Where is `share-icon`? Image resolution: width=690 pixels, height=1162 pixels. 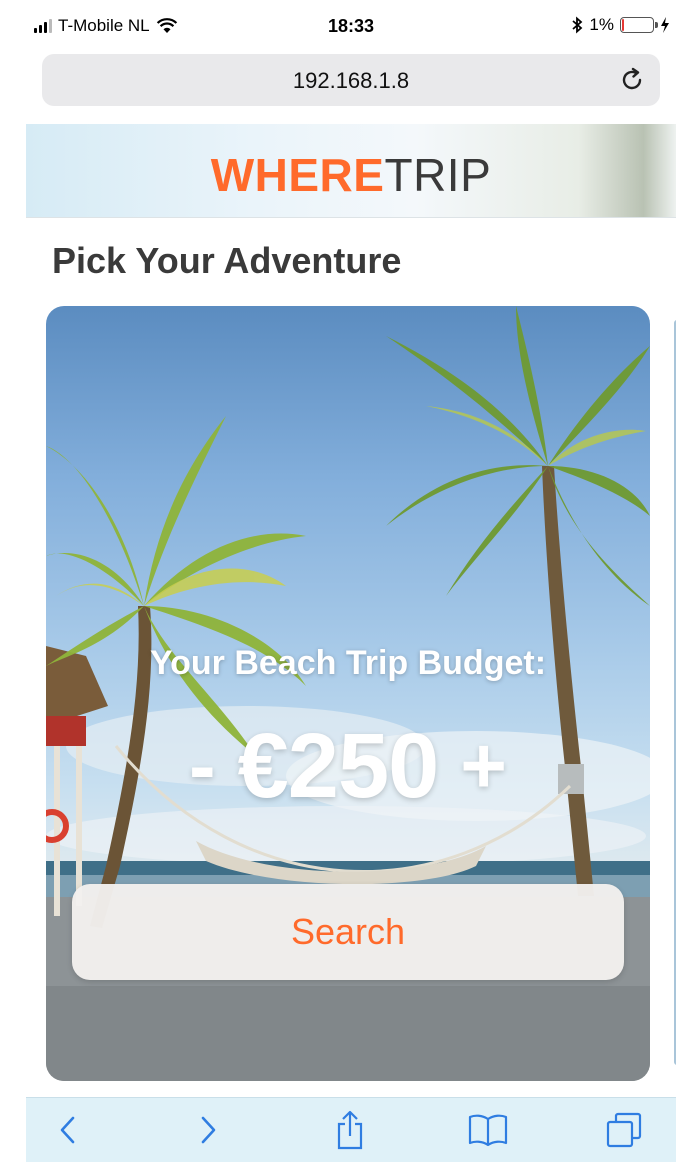 share-icon is located at coordinates (350, 1130).